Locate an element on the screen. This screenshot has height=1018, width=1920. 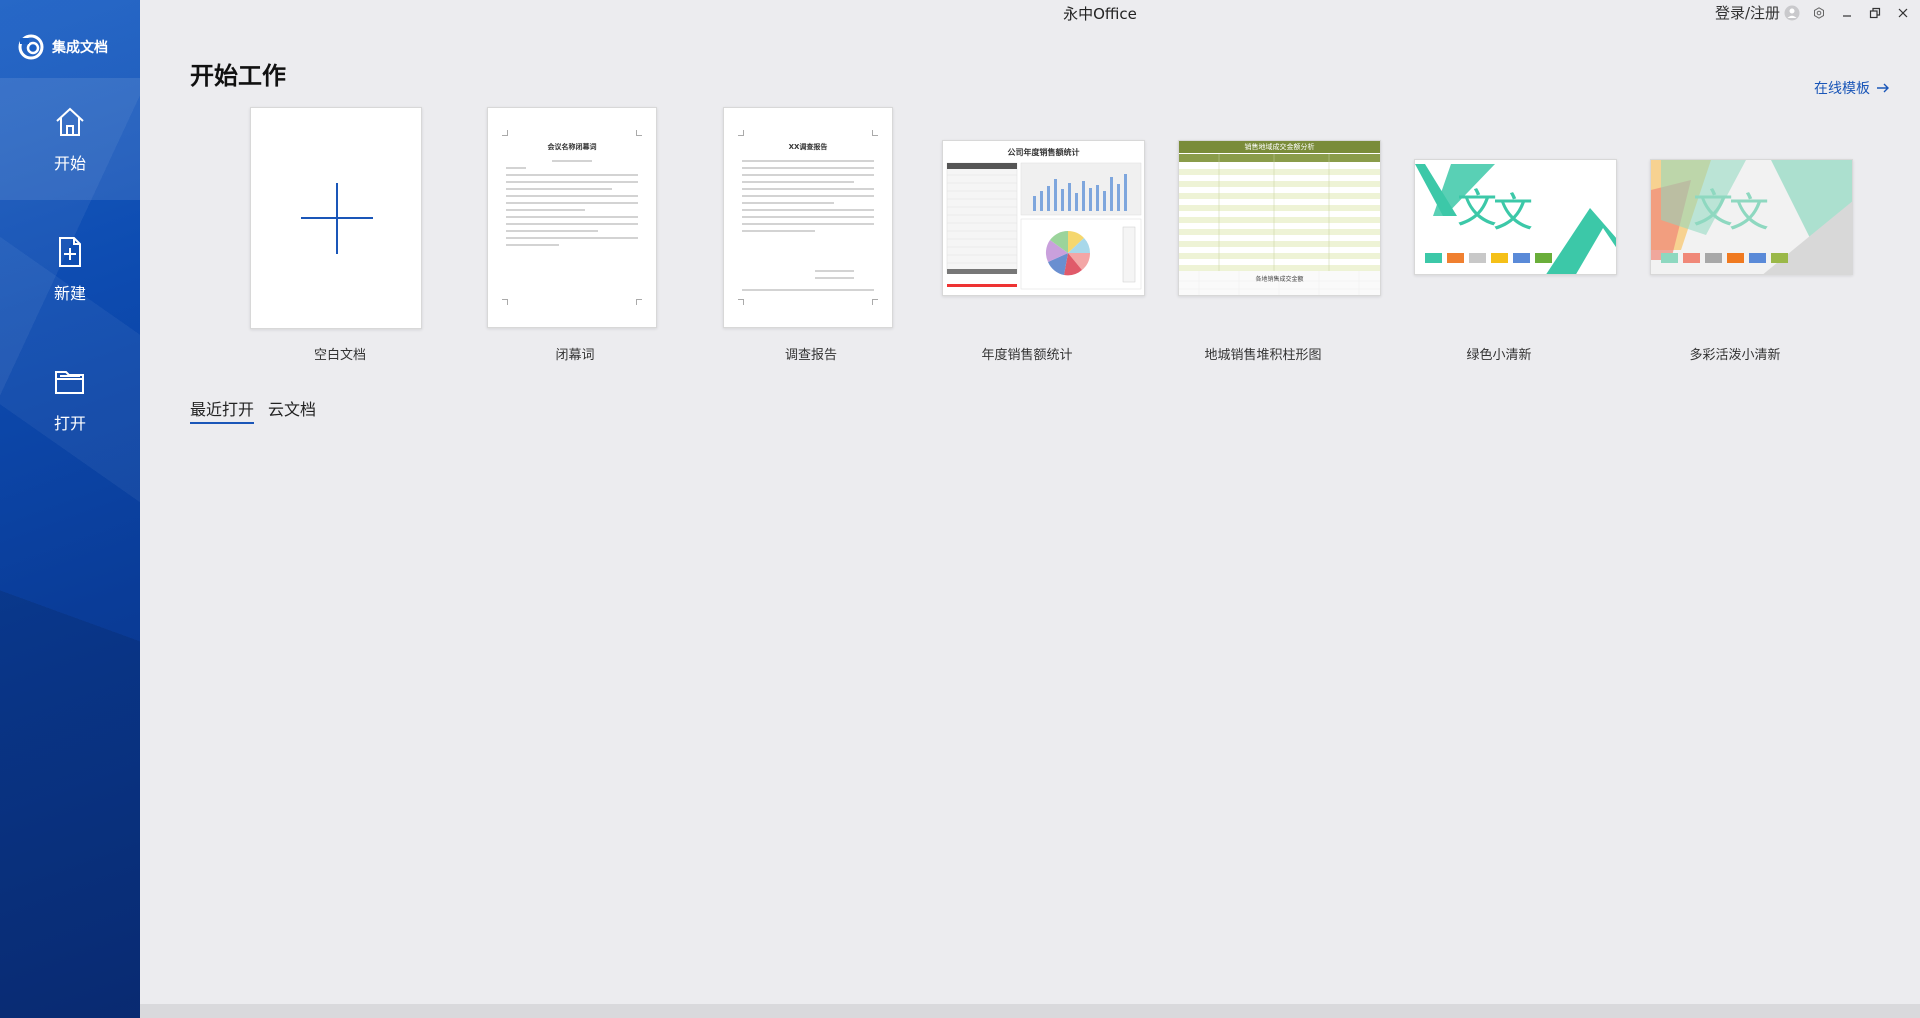
template-thumbnail: 公司年度销售额统计 is located at coordinates (1043, 218).